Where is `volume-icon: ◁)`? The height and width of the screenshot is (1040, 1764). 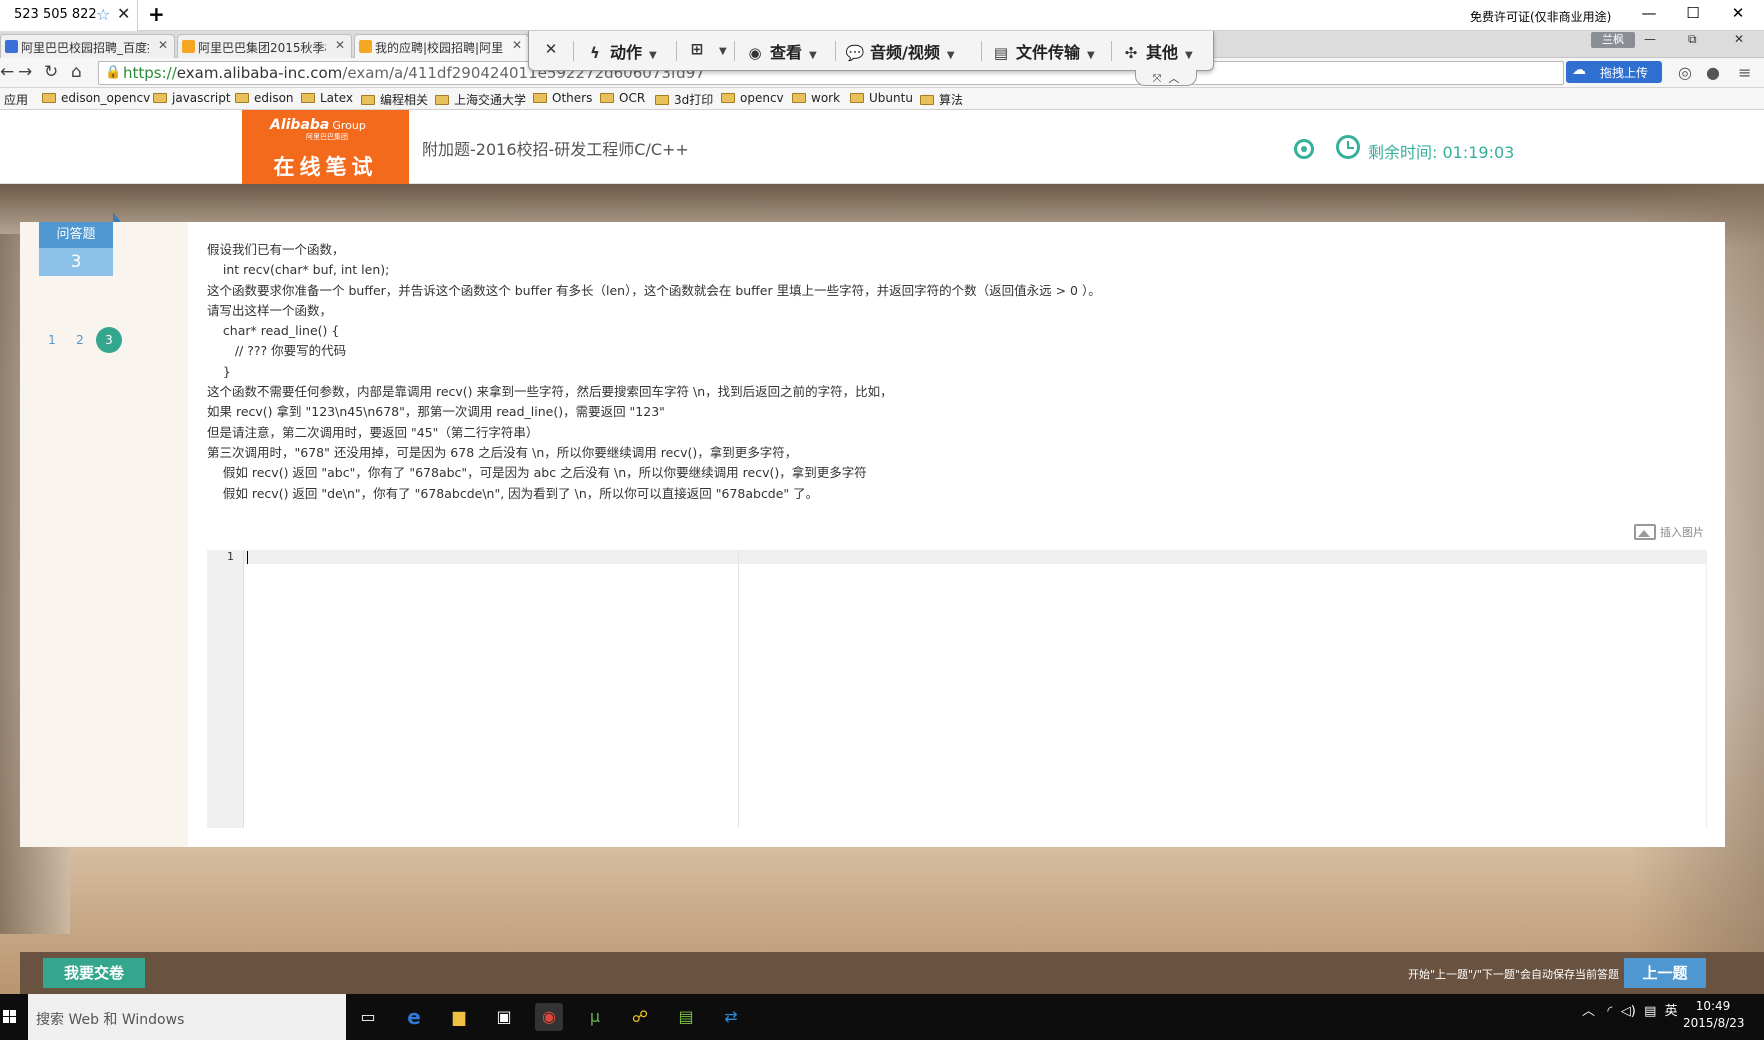 volume-icon: ◁) is located at coordinates (1628, 1011).